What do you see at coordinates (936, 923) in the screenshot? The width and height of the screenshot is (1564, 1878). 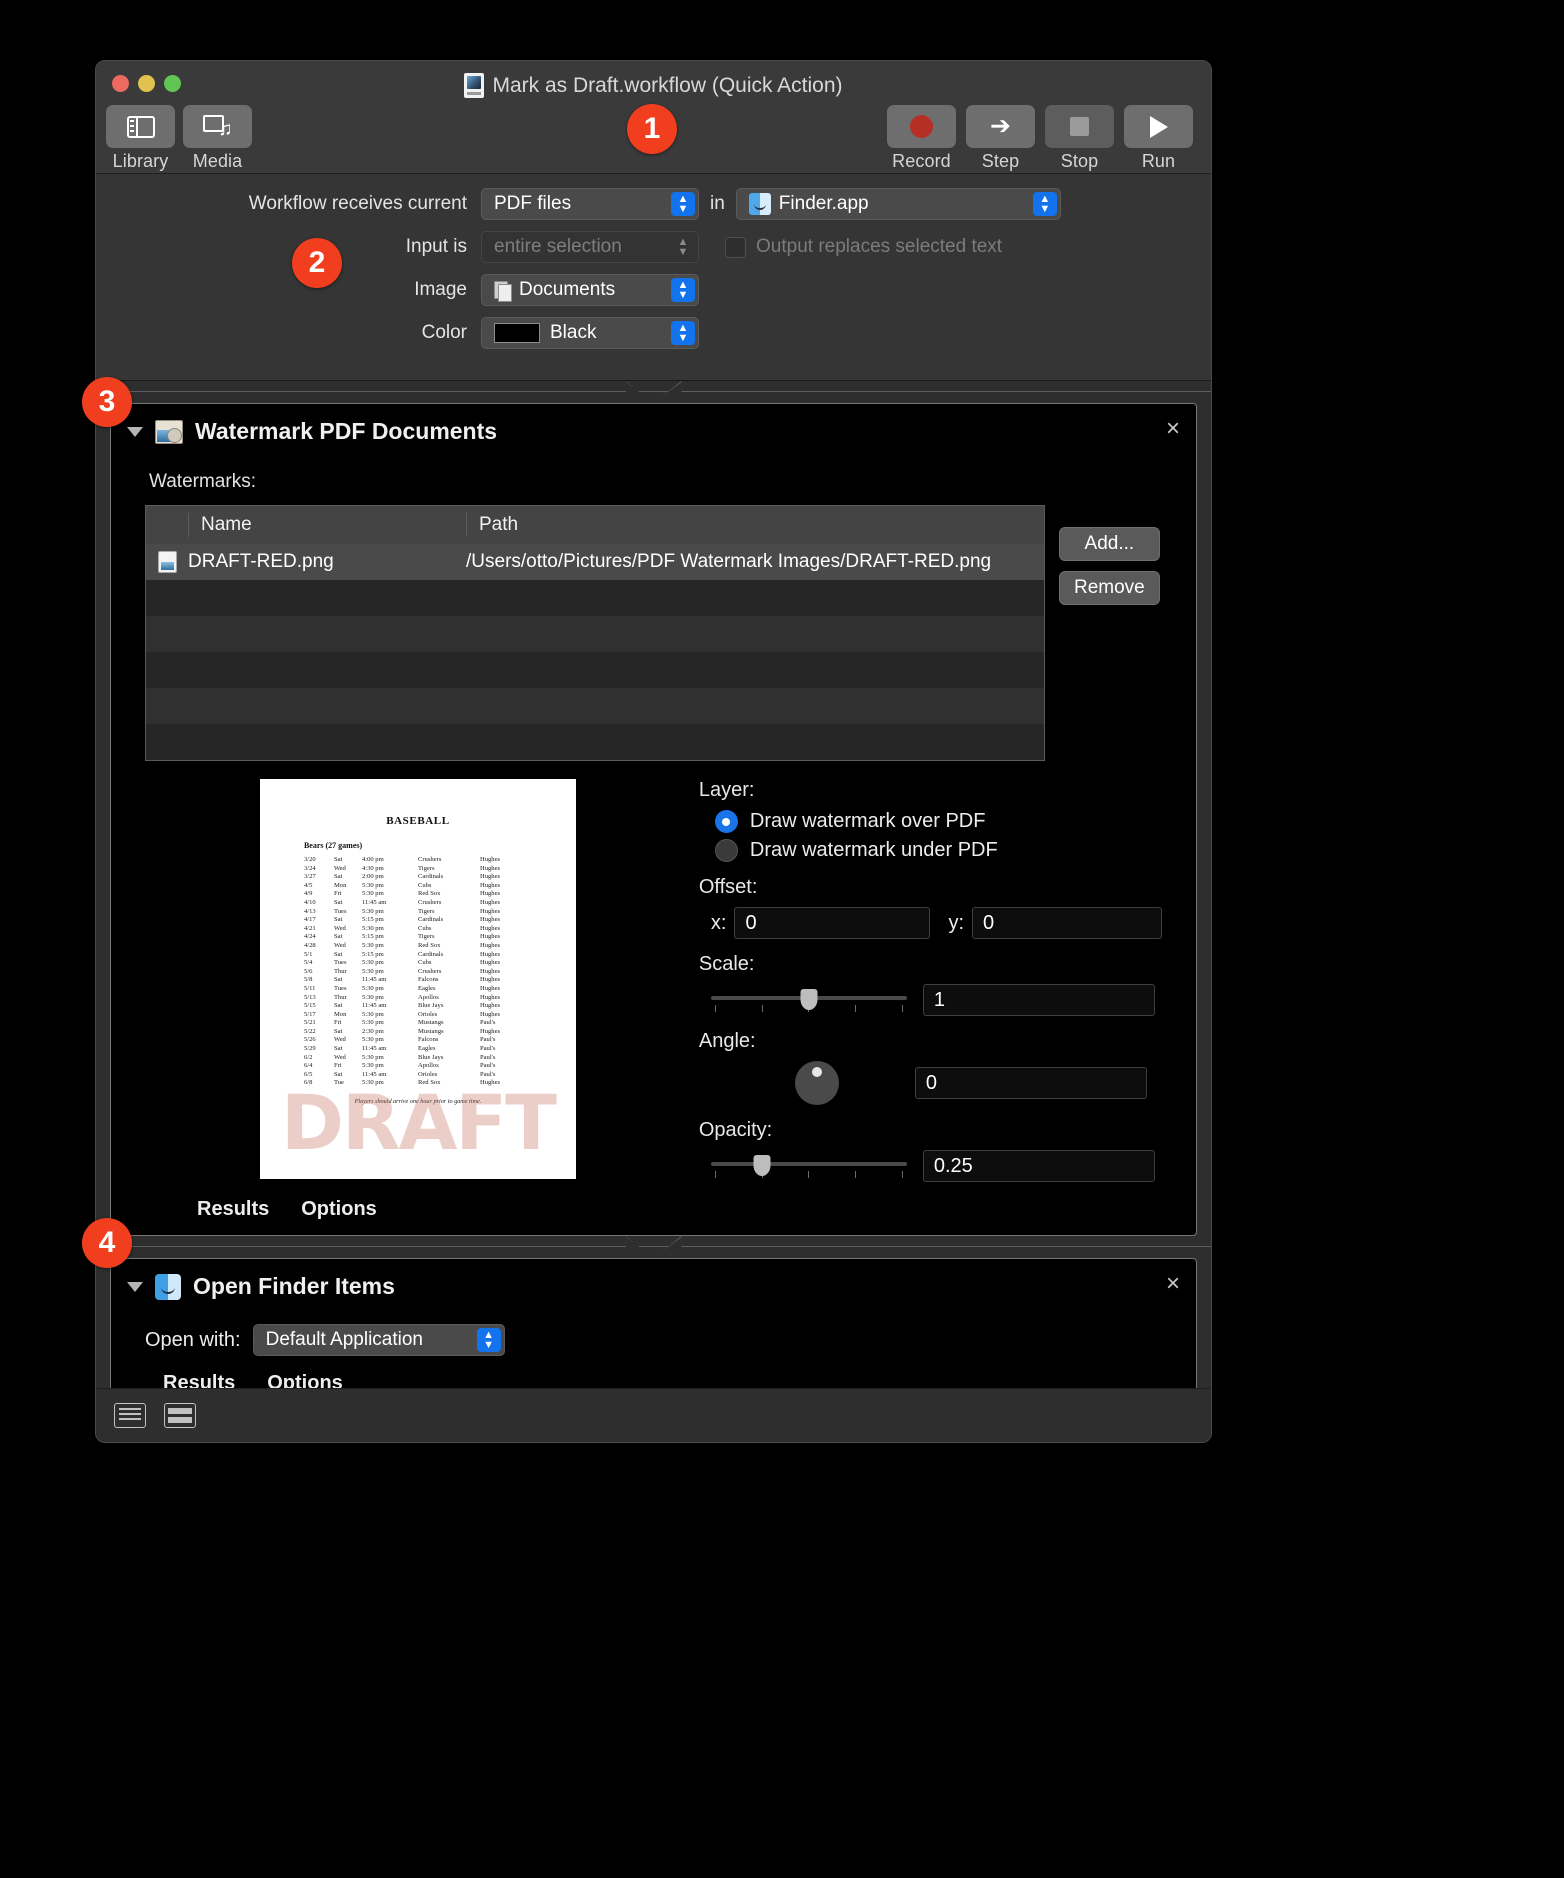 I see `offset-row: x: 0 y: 0` at bounding box center [936, 923].